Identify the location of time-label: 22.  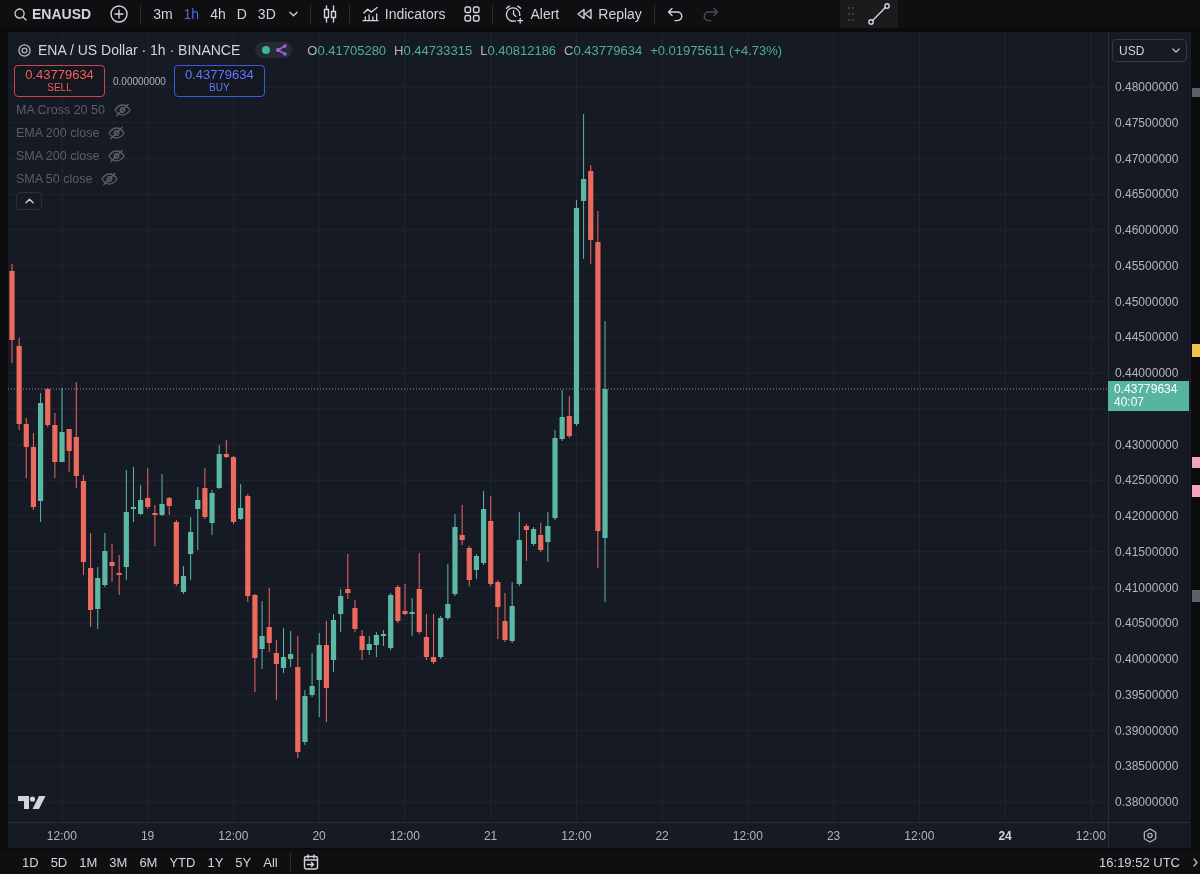
(662, 835).